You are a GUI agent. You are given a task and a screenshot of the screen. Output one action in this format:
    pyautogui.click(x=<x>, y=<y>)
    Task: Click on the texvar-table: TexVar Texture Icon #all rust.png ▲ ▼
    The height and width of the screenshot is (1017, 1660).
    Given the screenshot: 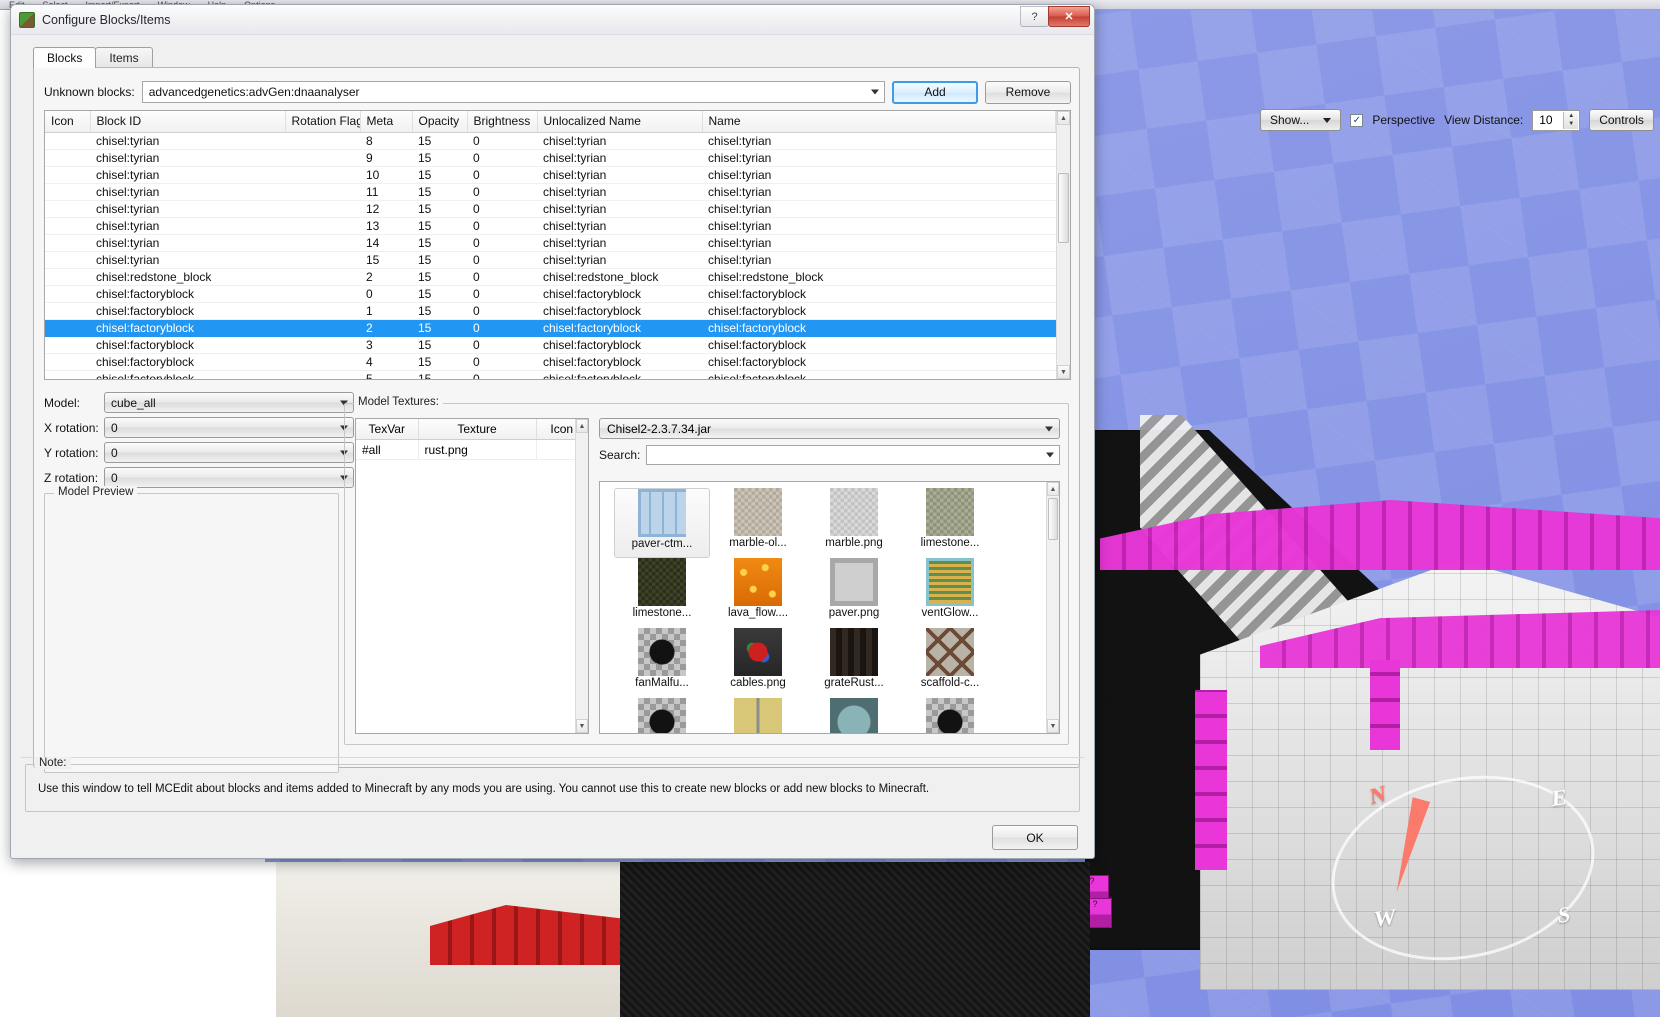 What is the action you would take?
    pyautogui.click(x=472, y=576)
    